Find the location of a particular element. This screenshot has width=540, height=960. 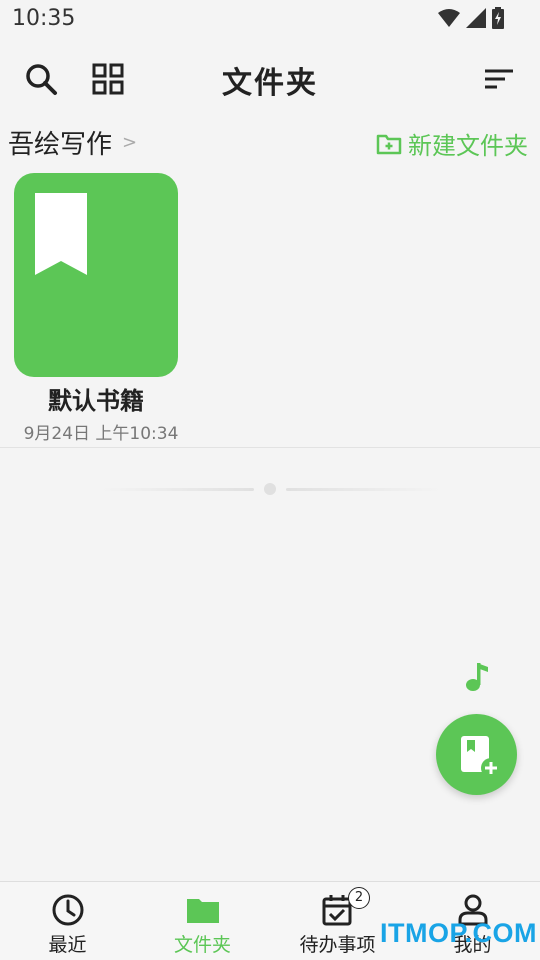

book-card is located at coordinates (96, 275).